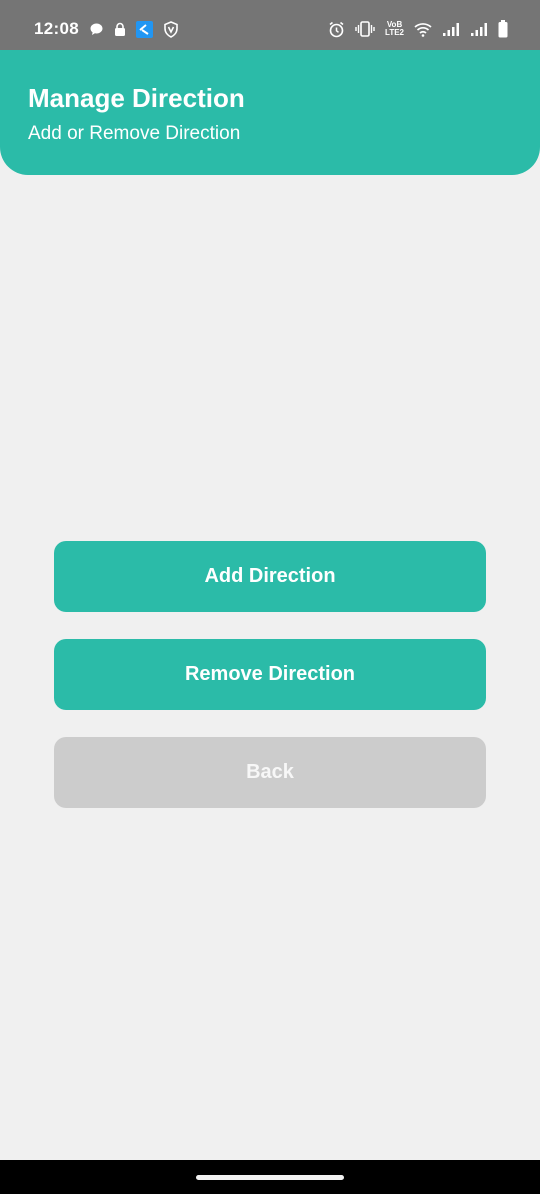 The width and height of the screenshot is (540, 1194). What do you see at coordinates (365, 29) in the screenshot?
I see `vibrate-icon` at bounding box center [365, 29].